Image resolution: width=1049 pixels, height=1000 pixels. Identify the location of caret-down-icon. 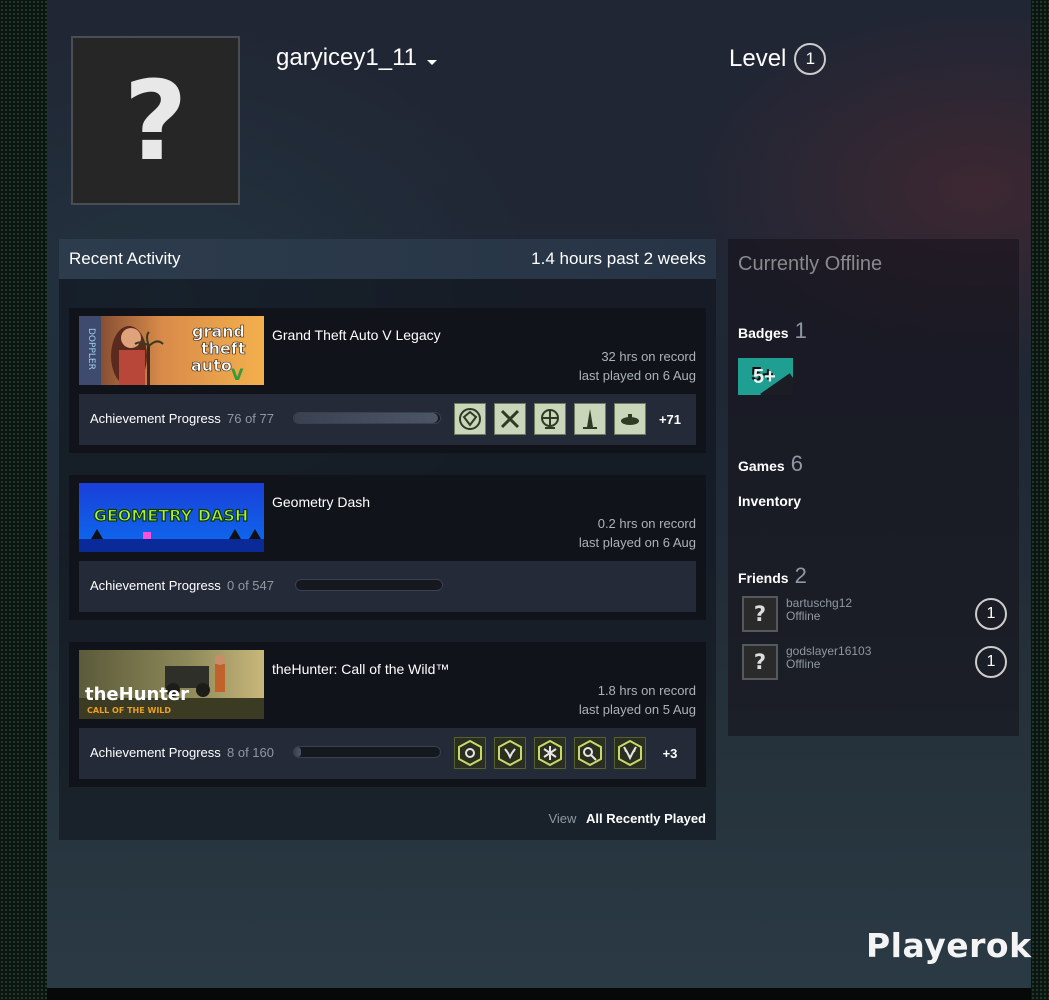
(431, 62).